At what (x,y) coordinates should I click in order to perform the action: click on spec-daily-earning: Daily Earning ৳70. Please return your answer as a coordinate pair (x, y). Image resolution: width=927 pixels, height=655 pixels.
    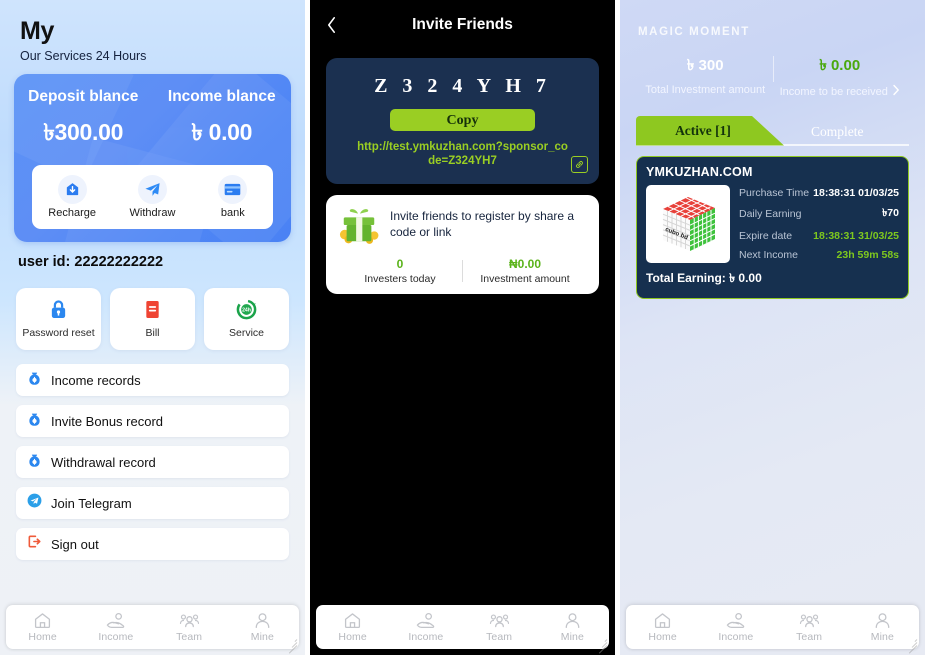
    Looking at the image, I should click on (819, 214).